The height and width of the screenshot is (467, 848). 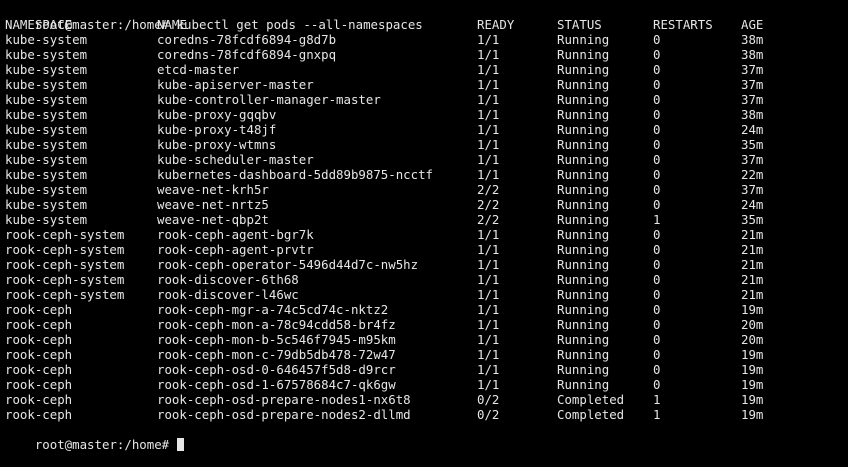 What do you see at coordinates (235, 249) in the screenshot?
I see `cell-pod-name: rook-ceph-agent-prvtr` at bounding box center [235, 249].